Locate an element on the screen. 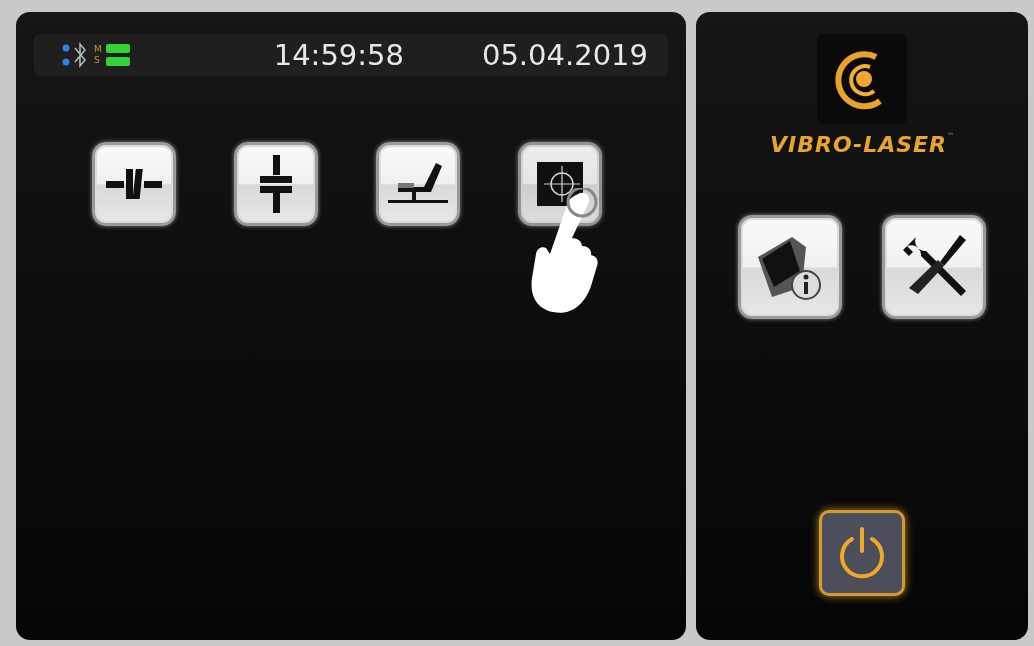 The width and height of the screenshot is (1034, 646). current-date: 05.04.2019 is located at coordinates (564, 55).